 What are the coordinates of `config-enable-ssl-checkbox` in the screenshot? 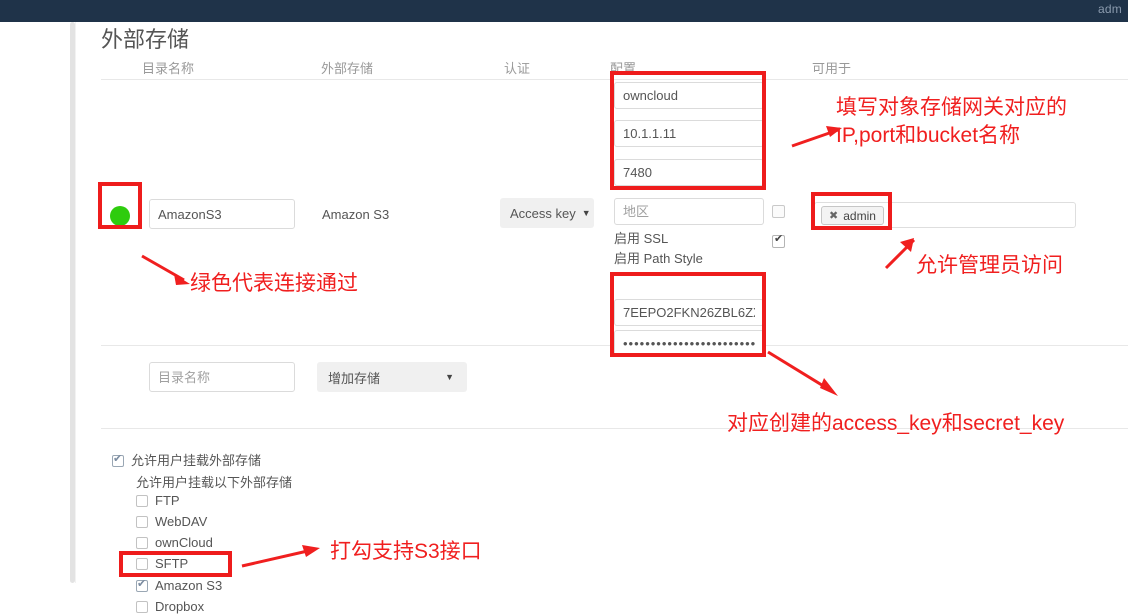 It's located at (778, 240).